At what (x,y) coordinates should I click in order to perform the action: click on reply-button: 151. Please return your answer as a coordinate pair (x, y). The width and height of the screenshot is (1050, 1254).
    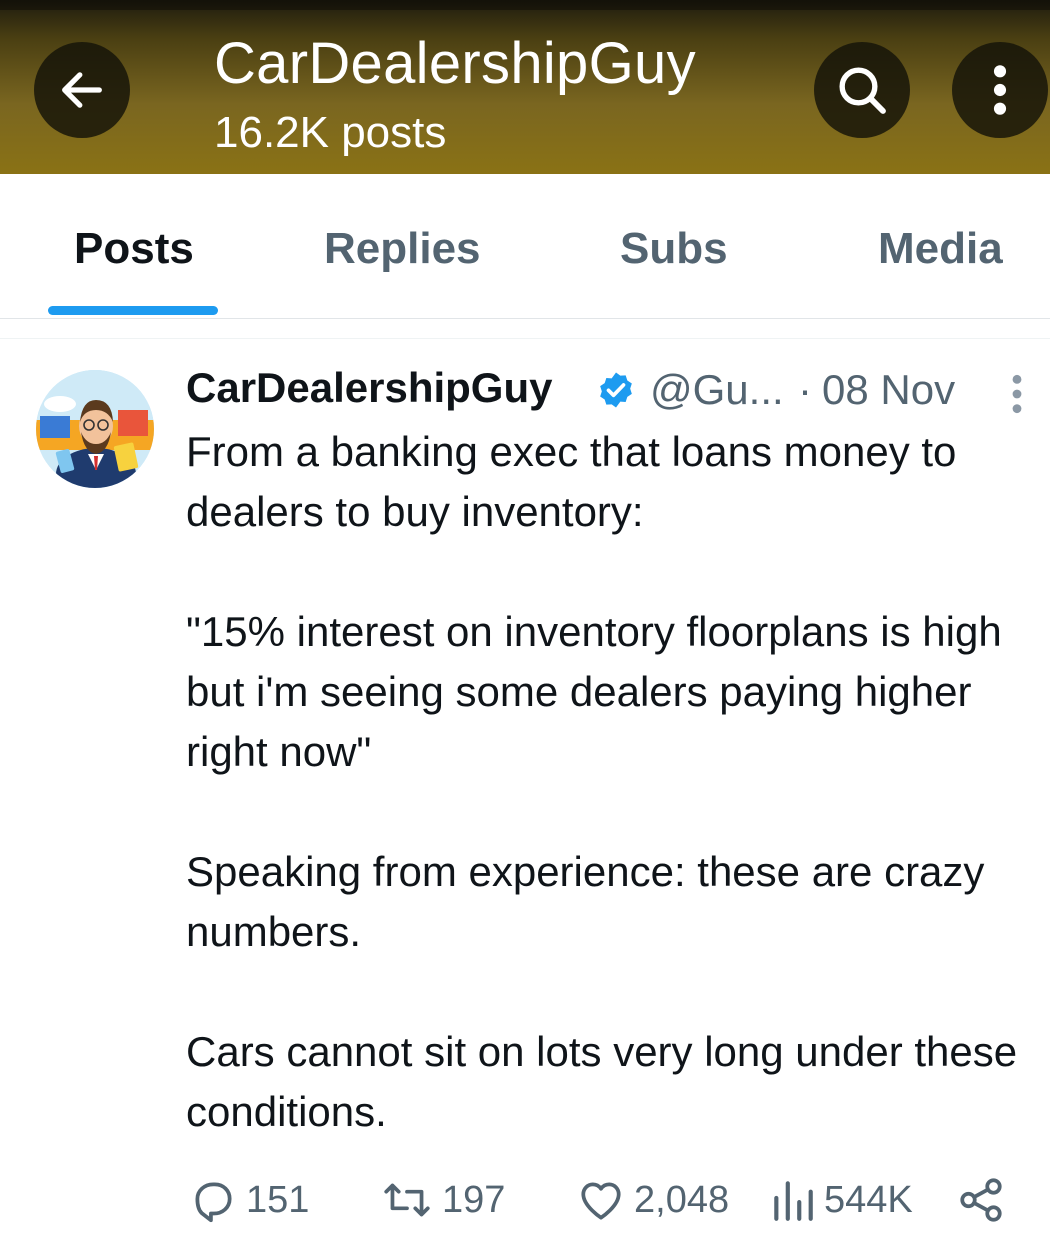
    Looking at the image, I should click on (248, 1200).